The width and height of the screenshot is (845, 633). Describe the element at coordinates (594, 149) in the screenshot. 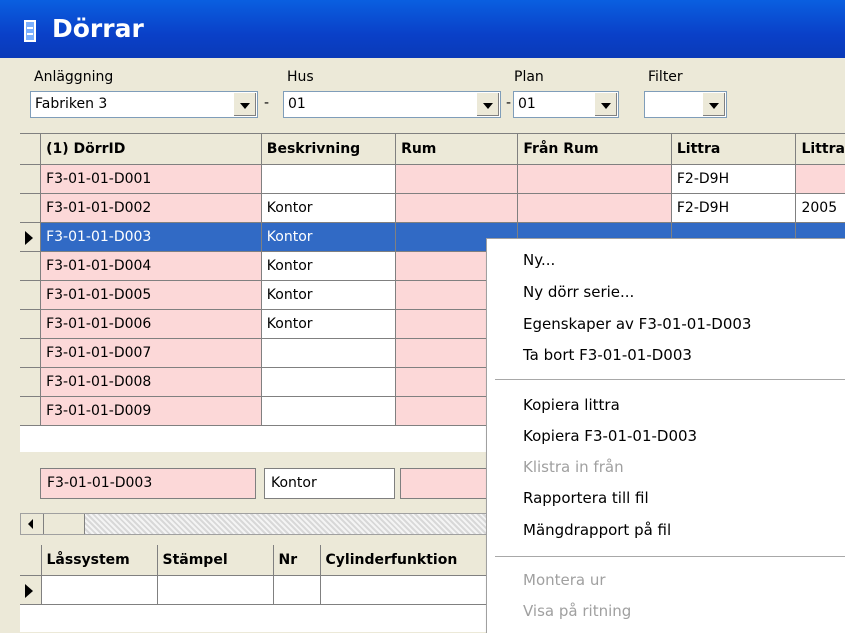

I see `column-header: Från Rum` at that location.